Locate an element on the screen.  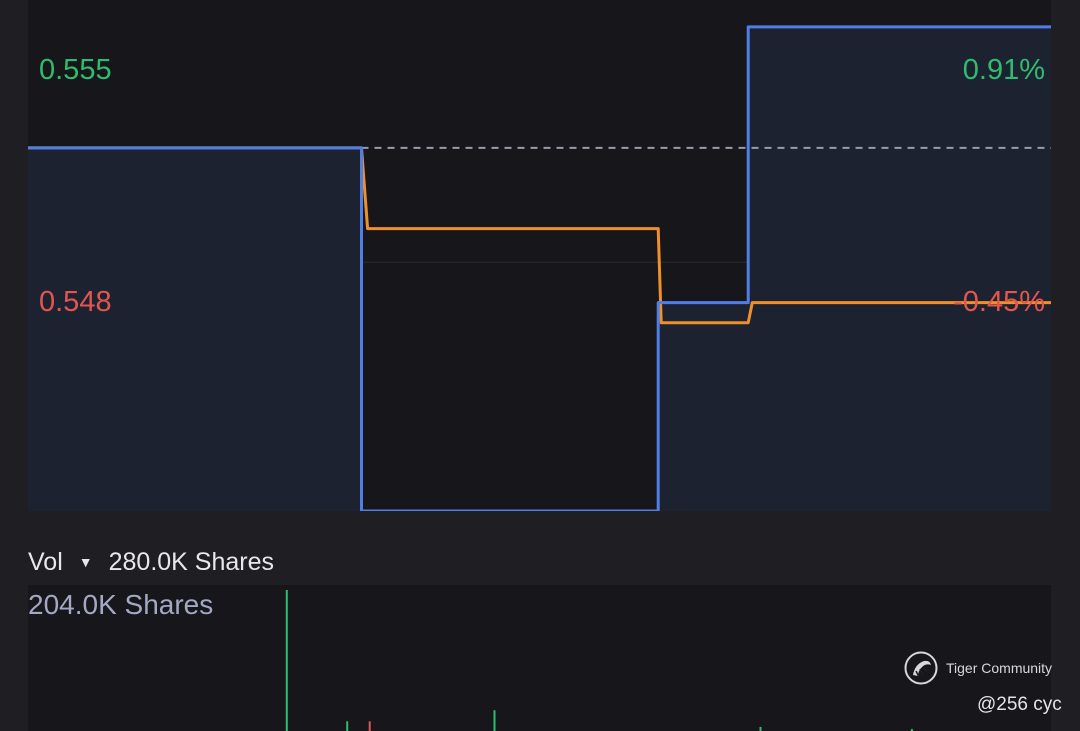
tiger-logo-icon is located at coordinates (921, 668).